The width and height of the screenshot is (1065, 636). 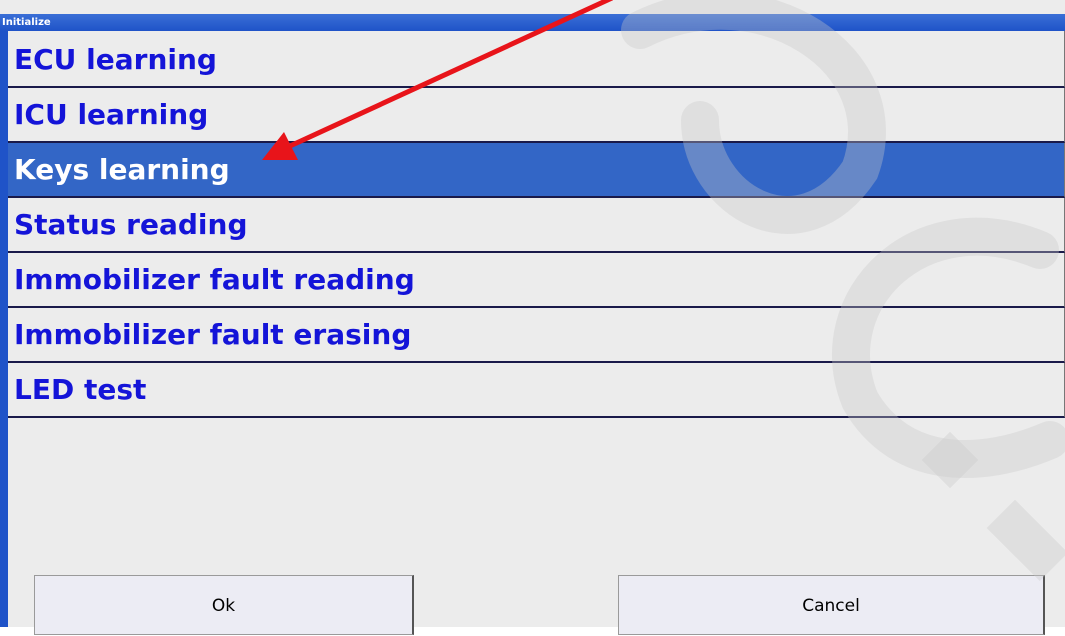 What do you see at coordinates (536, 605) in the screenshot?
I see `dialog-button-bar: Ok Cancel` at bounding box center [536, 605].